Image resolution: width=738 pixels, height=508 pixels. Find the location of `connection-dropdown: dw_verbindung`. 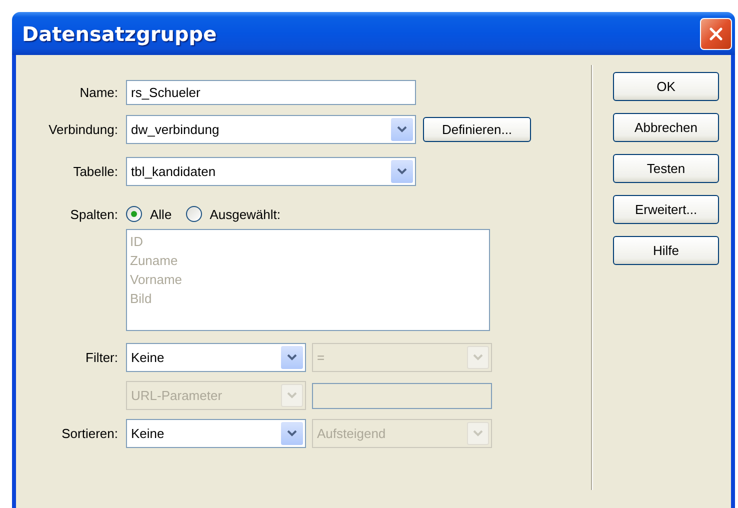

connection-dropdown: dw_verbindung is located at coordinates (271, 129).